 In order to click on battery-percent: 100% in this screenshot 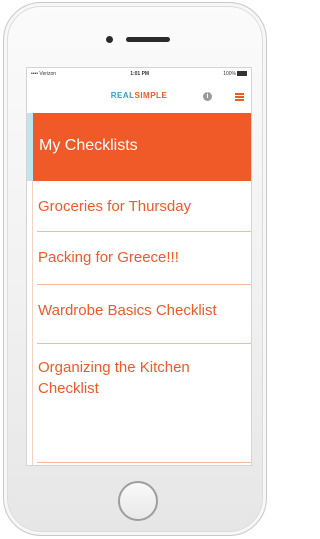, I will do `click(229, 73)`.